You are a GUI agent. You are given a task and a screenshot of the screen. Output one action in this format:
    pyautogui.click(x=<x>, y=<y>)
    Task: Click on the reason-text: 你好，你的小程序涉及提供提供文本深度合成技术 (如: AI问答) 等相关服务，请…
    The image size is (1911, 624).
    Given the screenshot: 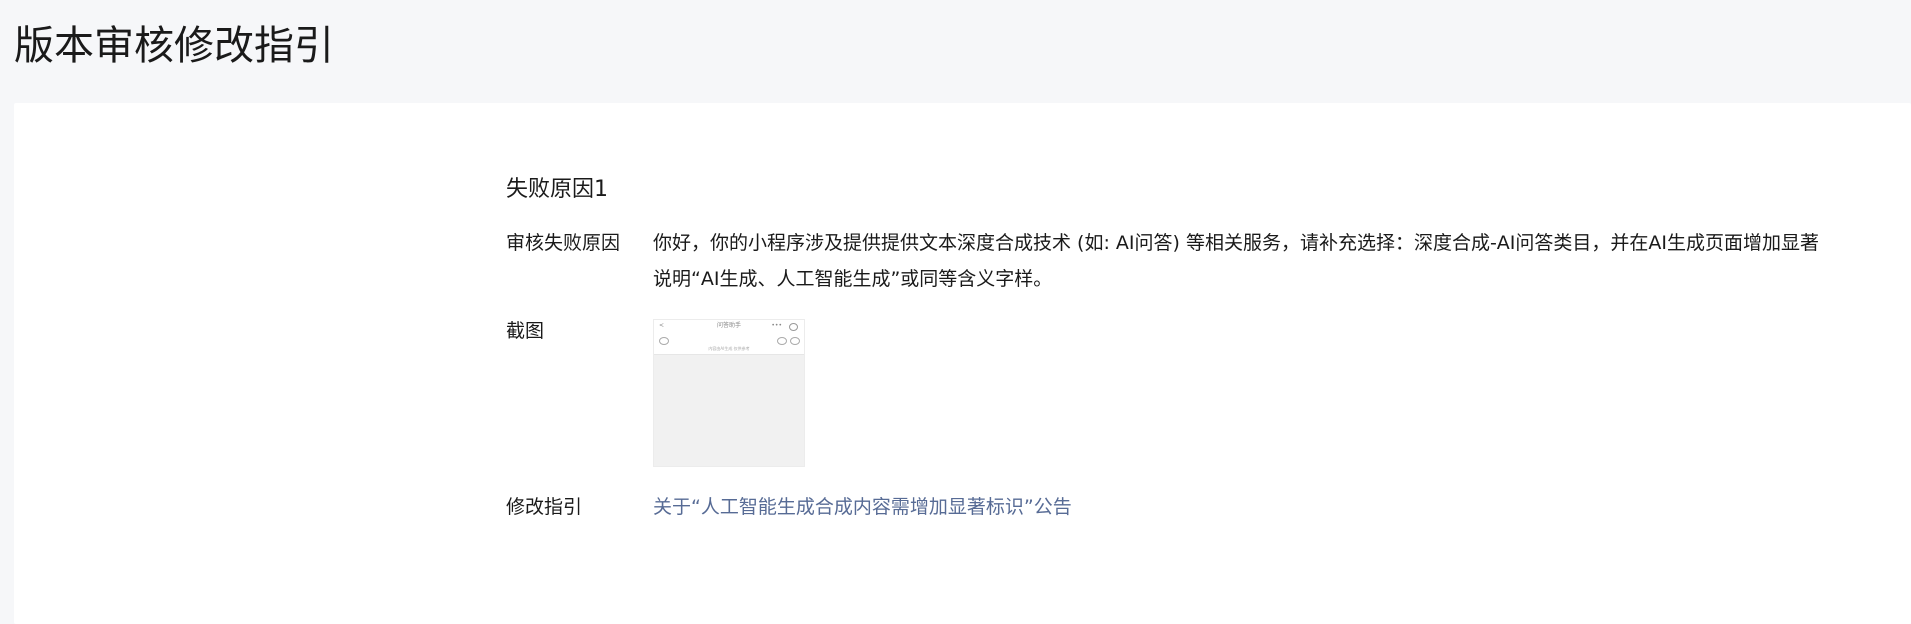 What is the action you would take?
    pyautogui.click(x=1236, y=261)
    